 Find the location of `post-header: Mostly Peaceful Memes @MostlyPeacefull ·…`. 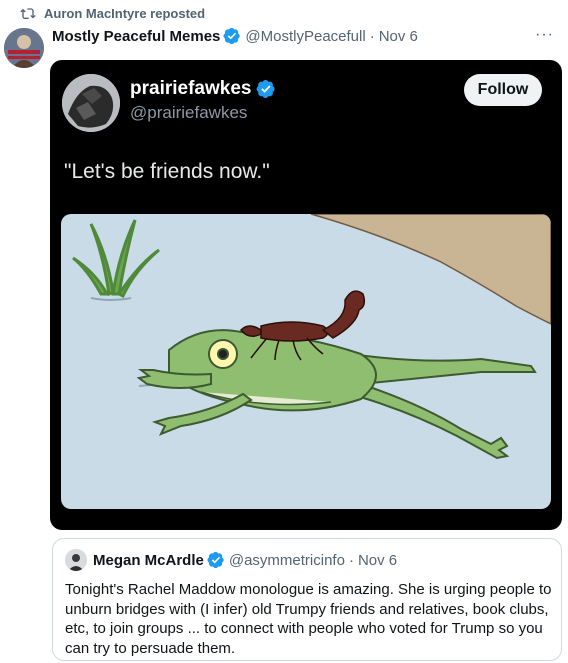

post-header: Mostly Peaceful Memes @MostlyPeacefull ·… is located at coordinates (235, 36).